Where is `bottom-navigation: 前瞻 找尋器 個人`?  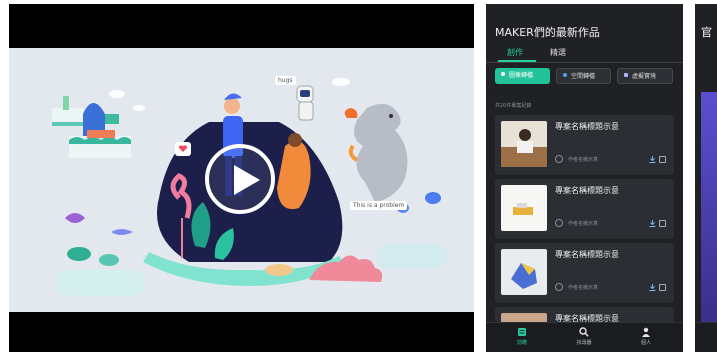 bottom-navigation: 前瞻 找尋器 個人 is located at coordinates (584, 337).